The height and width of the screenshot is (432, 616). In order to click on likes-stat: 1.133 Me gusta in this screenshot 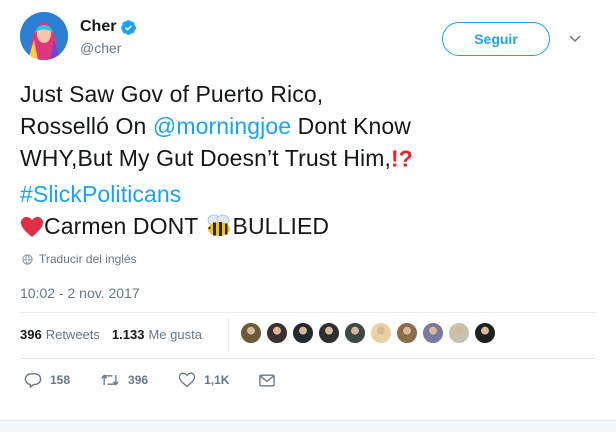, I will do `click(157, 334)`.